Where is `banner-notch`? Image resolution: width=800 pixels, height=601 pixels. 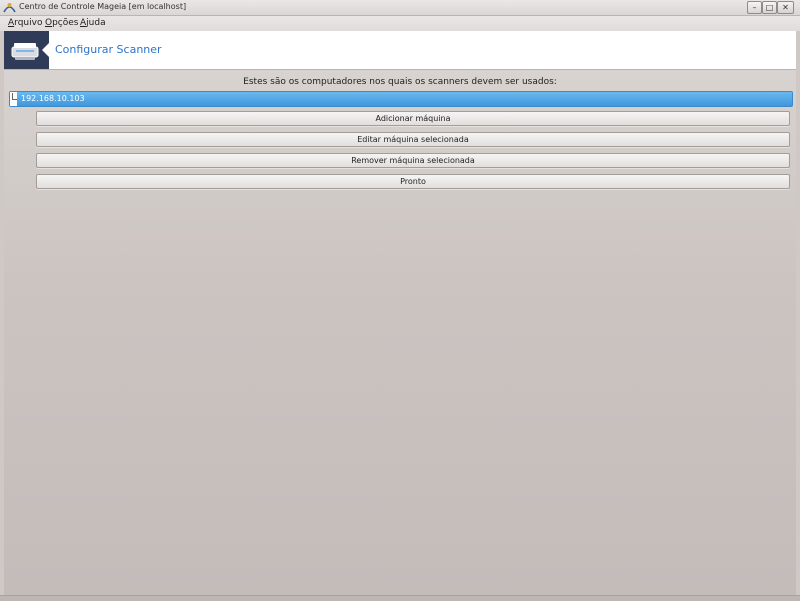 banner-notch is located at coordinates (45, 50).